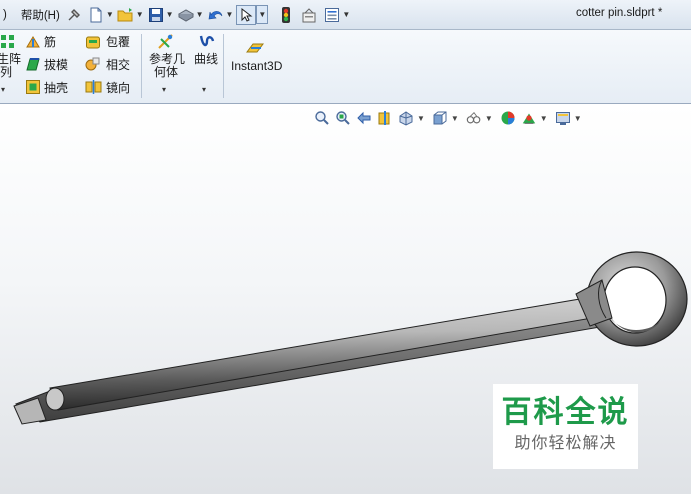 The image size is (691, 494). What do you see at coordinates (286, 15) in the screenshot?
I see `rebuild-traffic-light-icon` at bounding box center [286, 15].